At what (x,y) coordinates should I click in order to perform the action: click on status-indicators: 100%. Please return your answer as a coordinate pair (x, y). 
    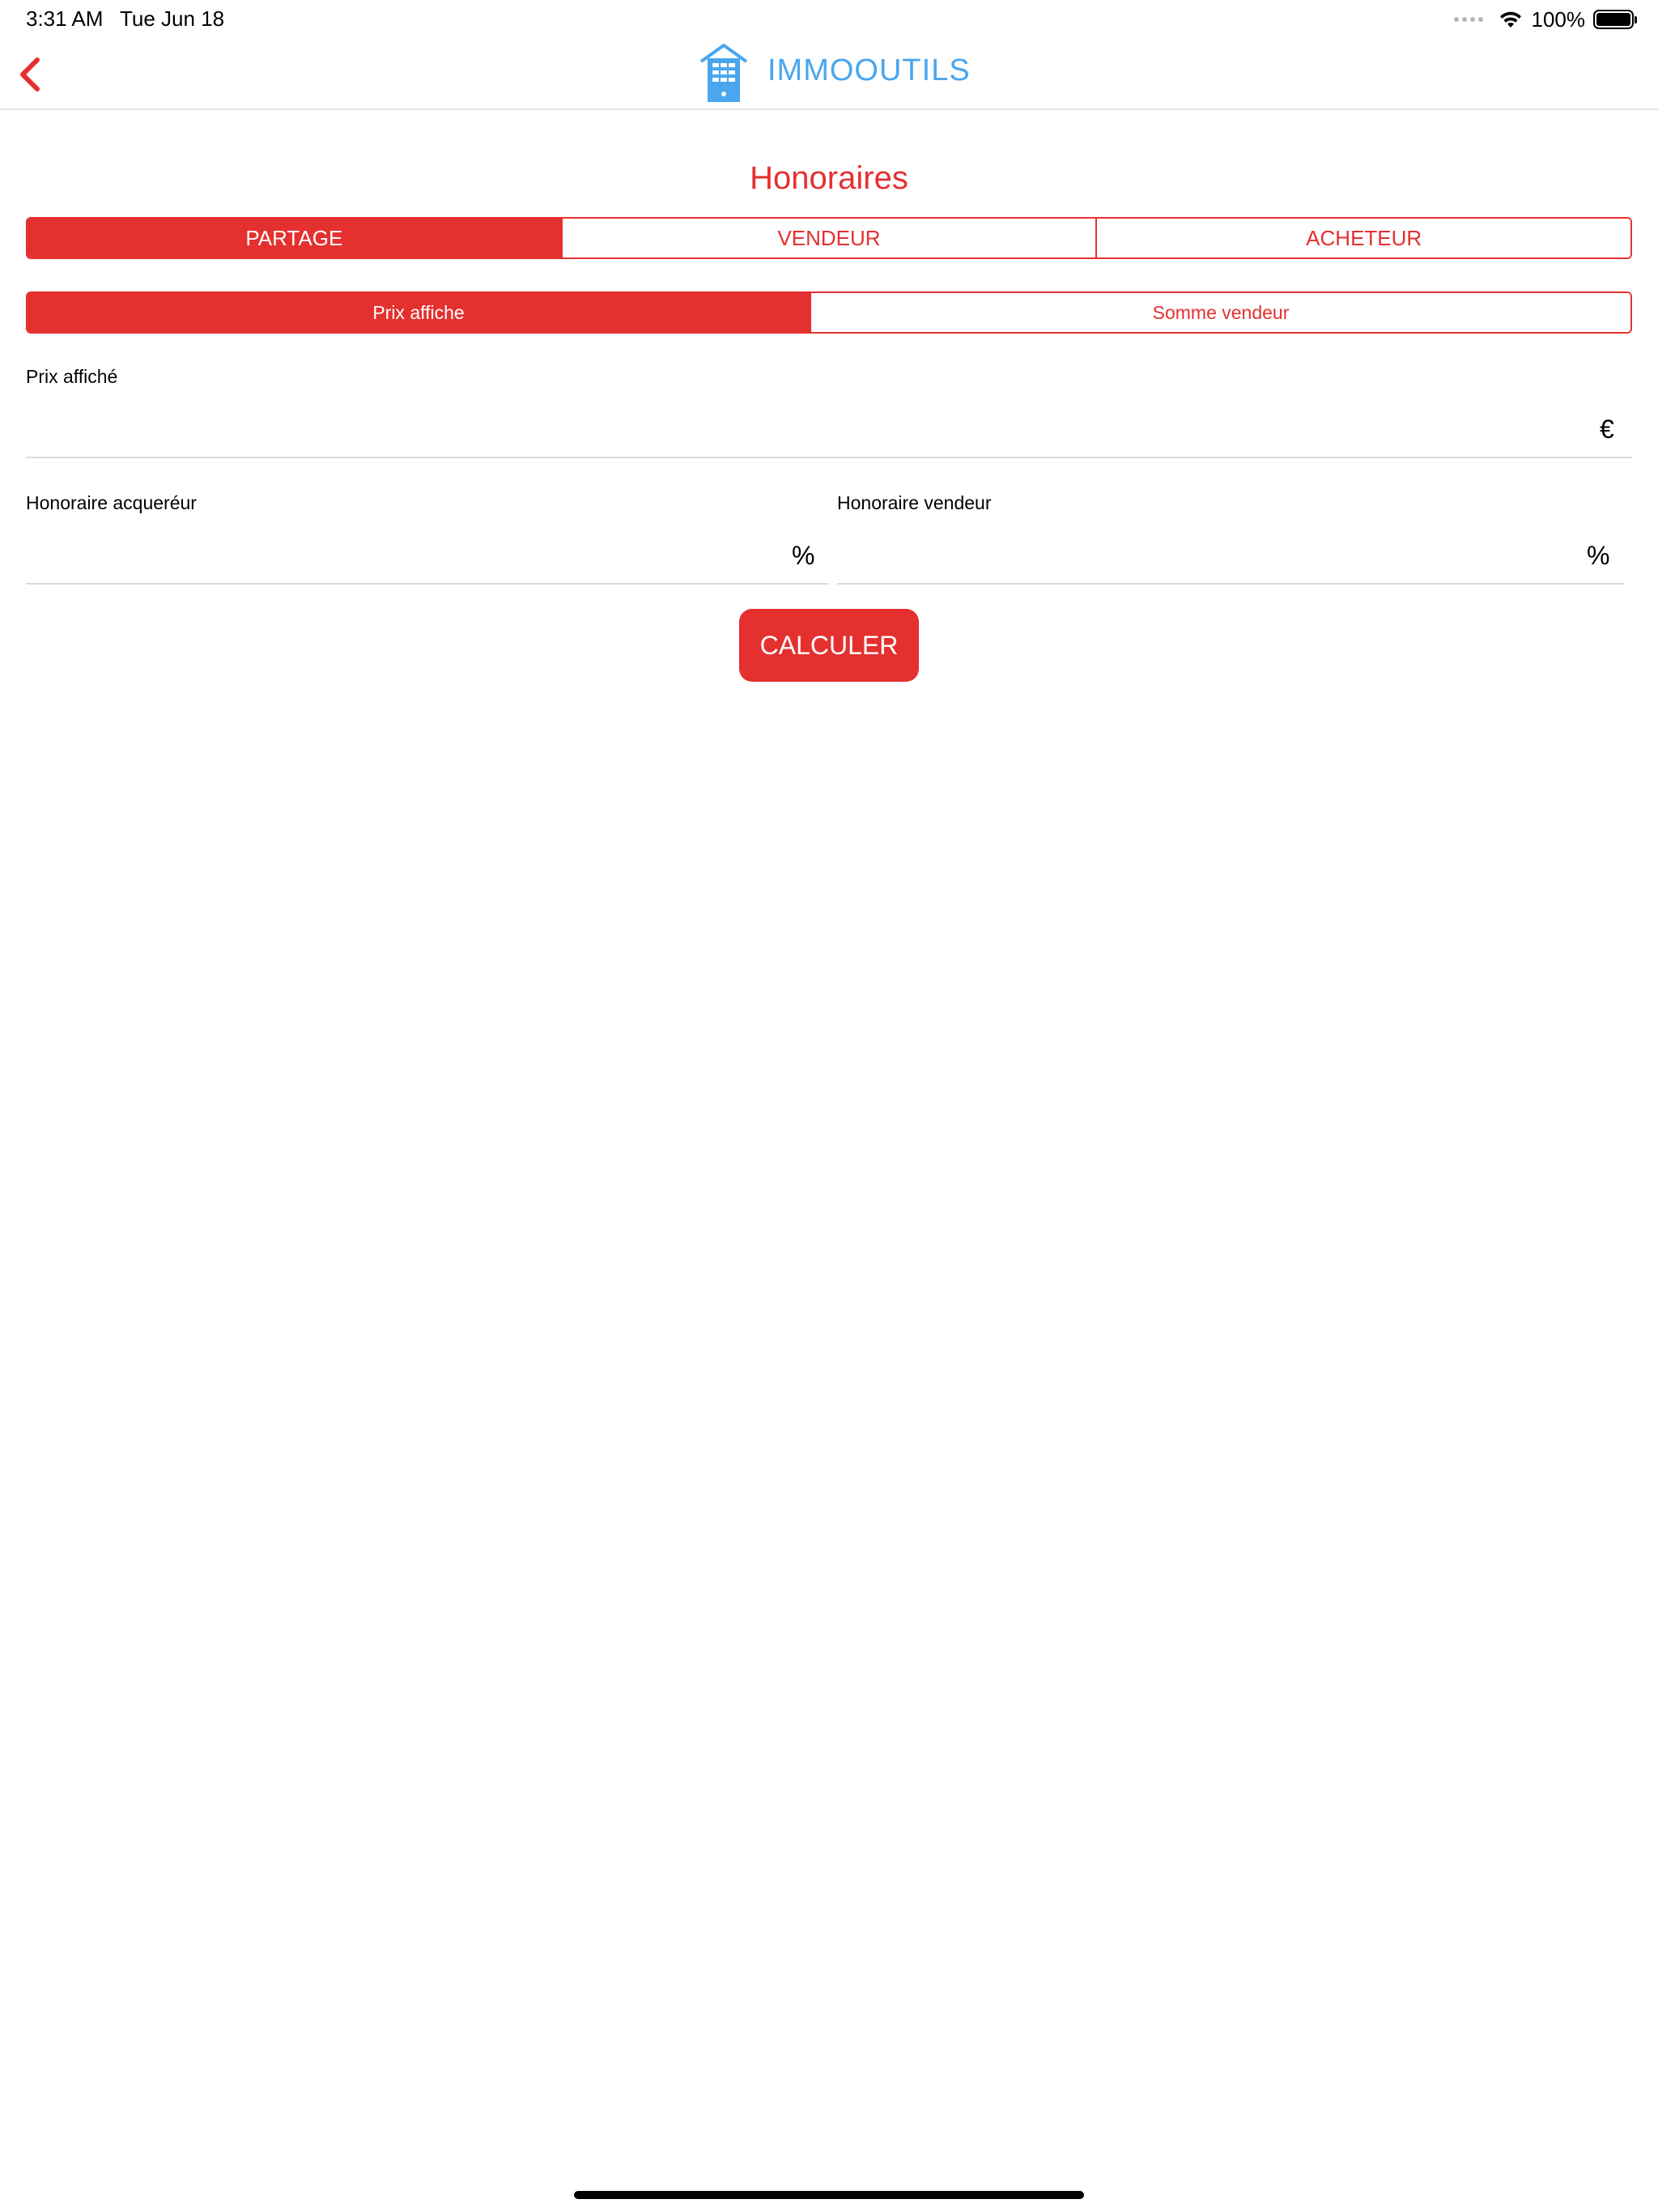
    Looking at the image, I should click on (1545, 19).